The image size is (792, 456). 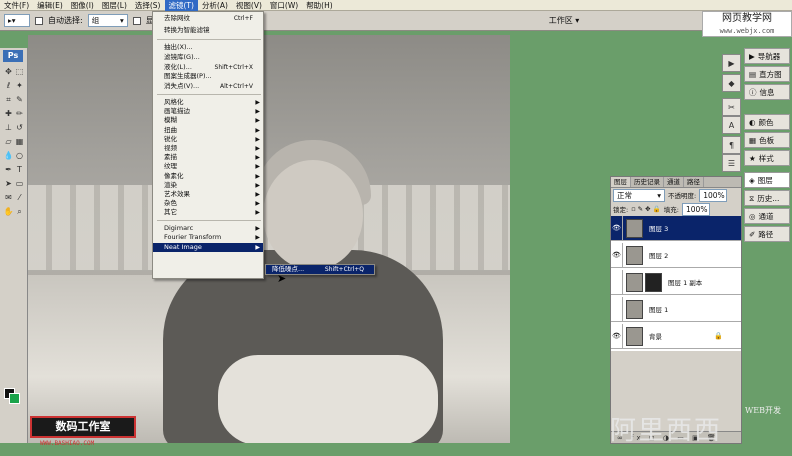 I want to click on menu-1: 编辑(E), so click(x=50, y=5).